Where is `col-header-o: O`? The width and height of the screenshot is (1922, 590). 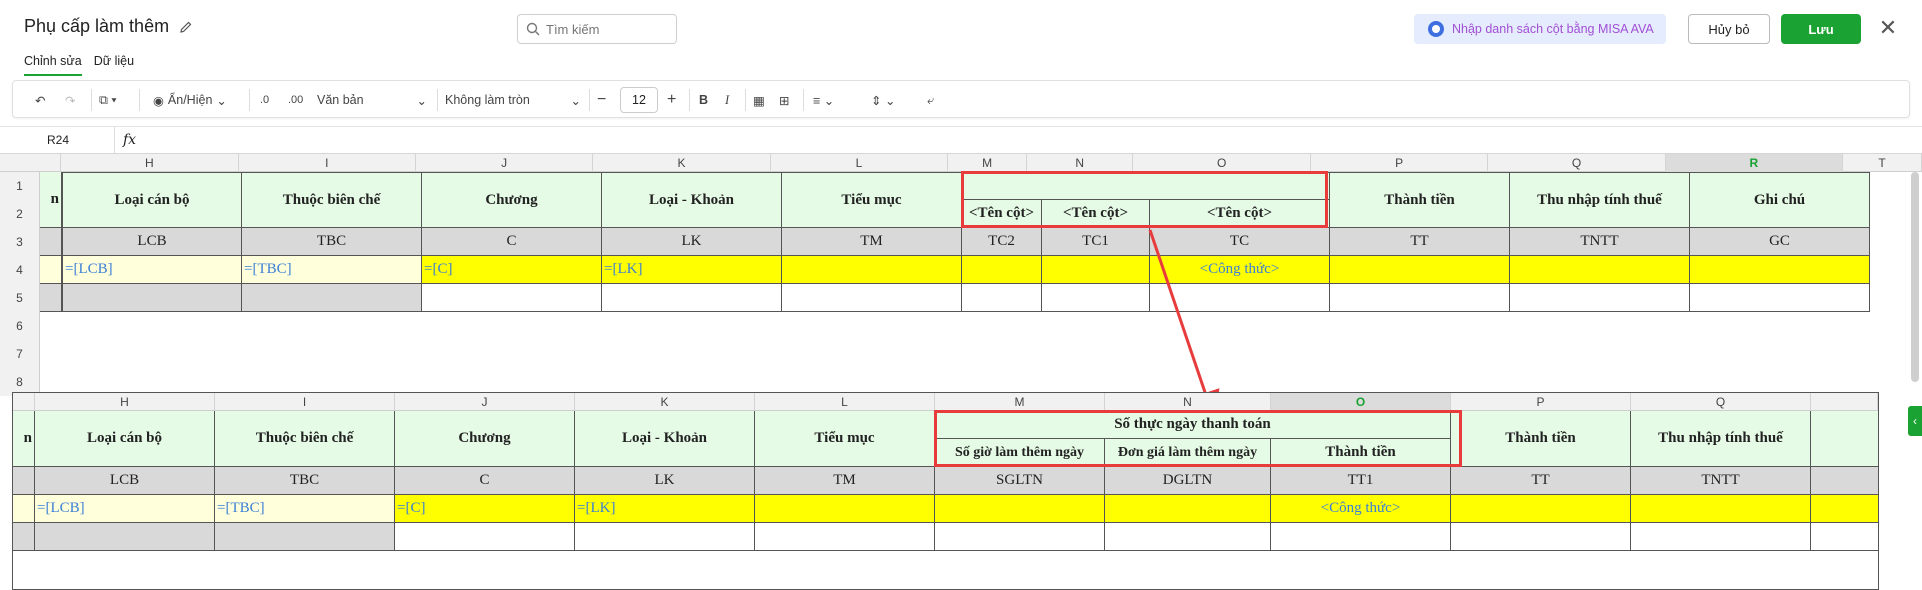 col-header-o: O is located at coordinates (1361, 402).